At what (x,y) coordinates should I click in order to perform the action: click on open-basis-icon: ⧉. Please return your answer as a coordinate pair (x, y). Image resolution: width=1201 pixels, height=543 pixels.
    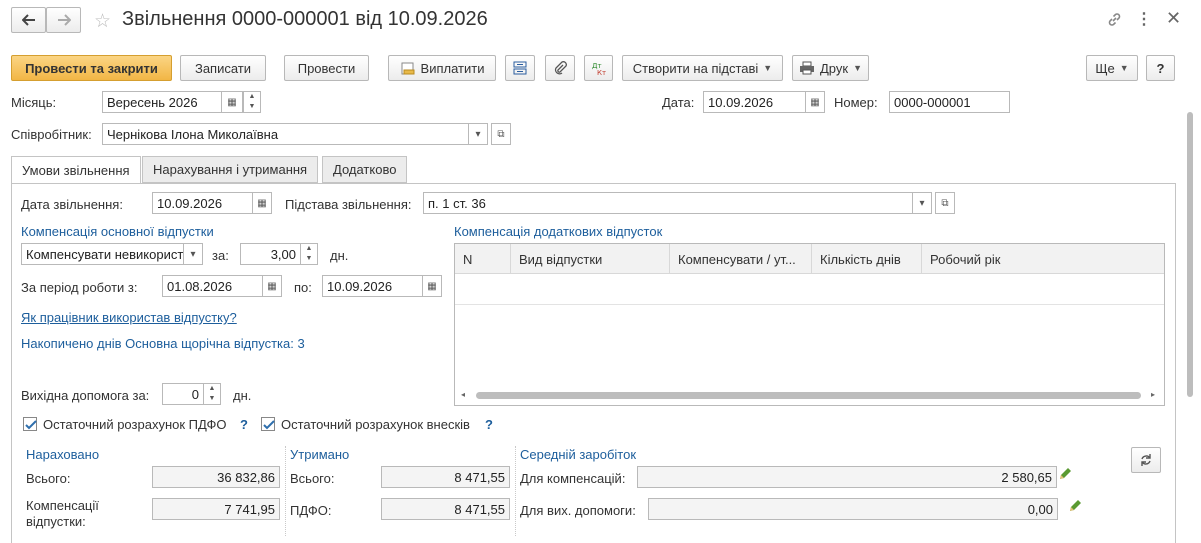
    Looking at the image, I should click on (945, 203).